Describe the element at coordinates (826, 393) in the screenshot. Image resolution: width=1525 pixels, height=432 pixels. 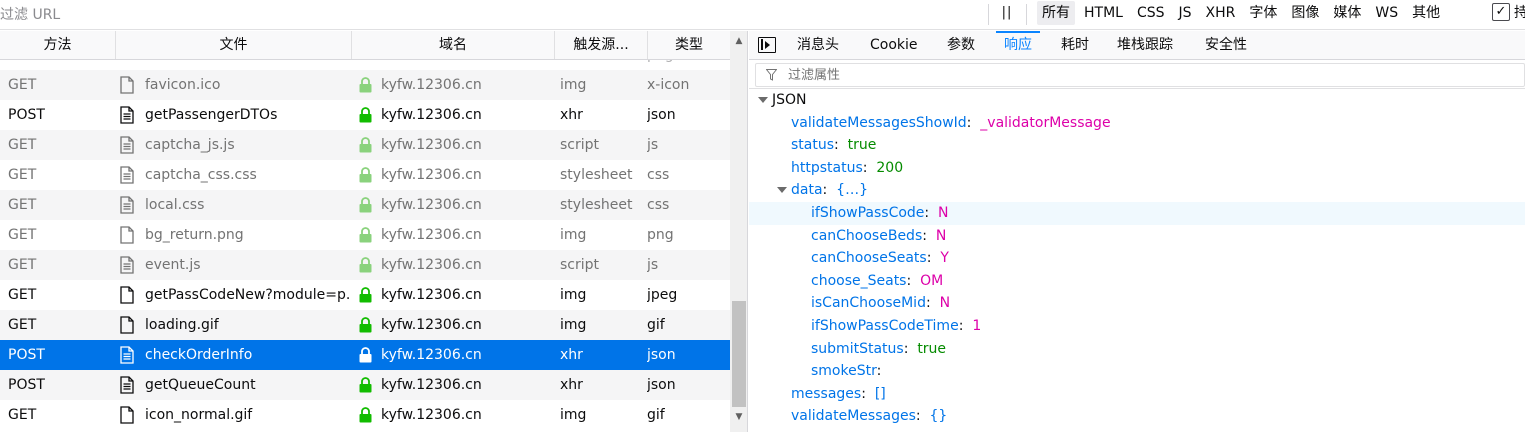
I see `json-key: messages` at that location.